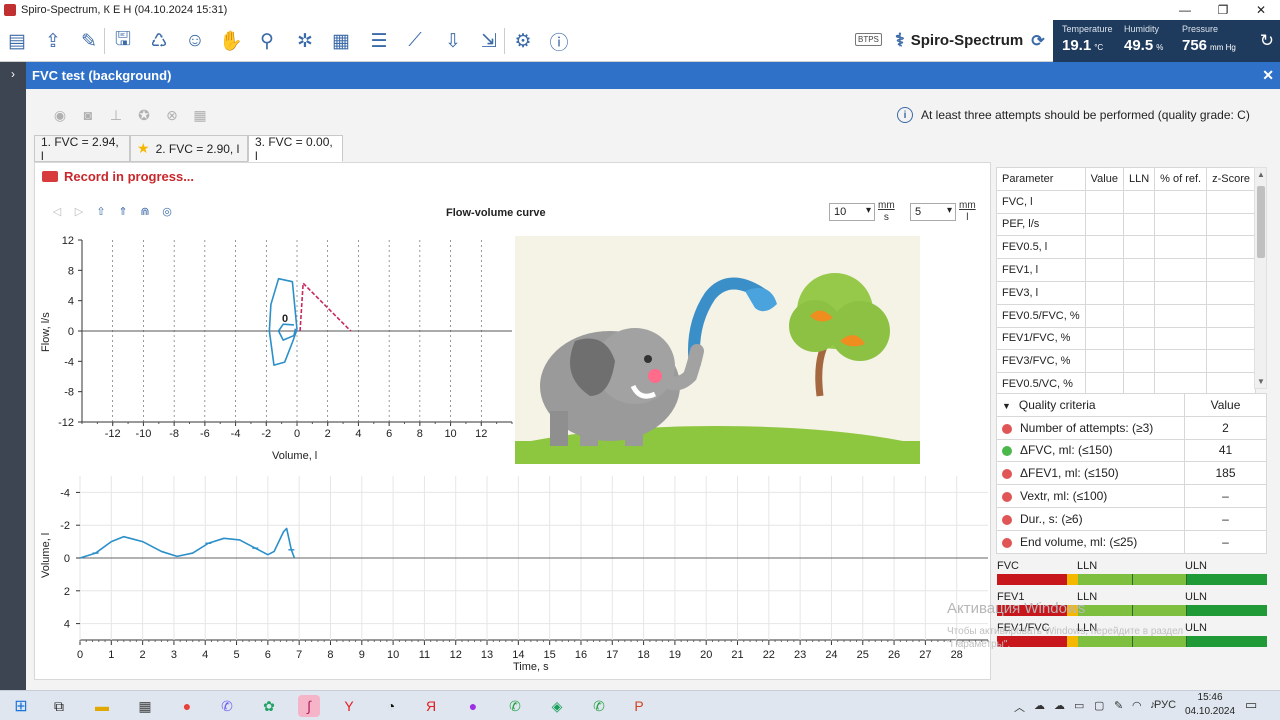 The height and width of the screenshot is (720, 1280). I want to click on battery-icon: ▭, so click(1079, 705).